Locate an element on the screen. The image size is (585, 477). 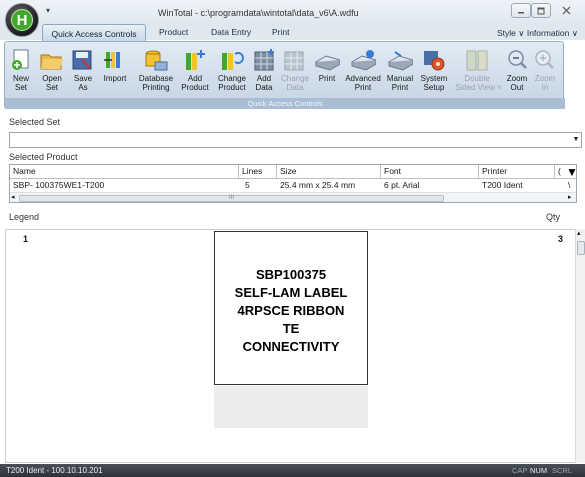
selected-set-label: Selected Set is located at coordinates (35, 122).